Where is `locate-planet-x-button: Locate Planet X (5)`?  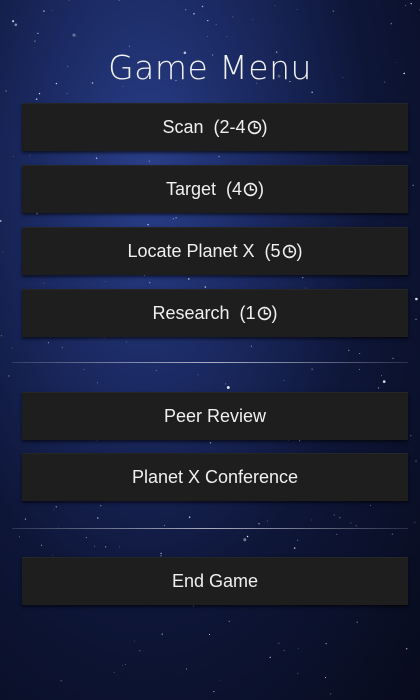 locate-planet-x-button: Locate Planet X (5) is located at coordinates (215, 251).